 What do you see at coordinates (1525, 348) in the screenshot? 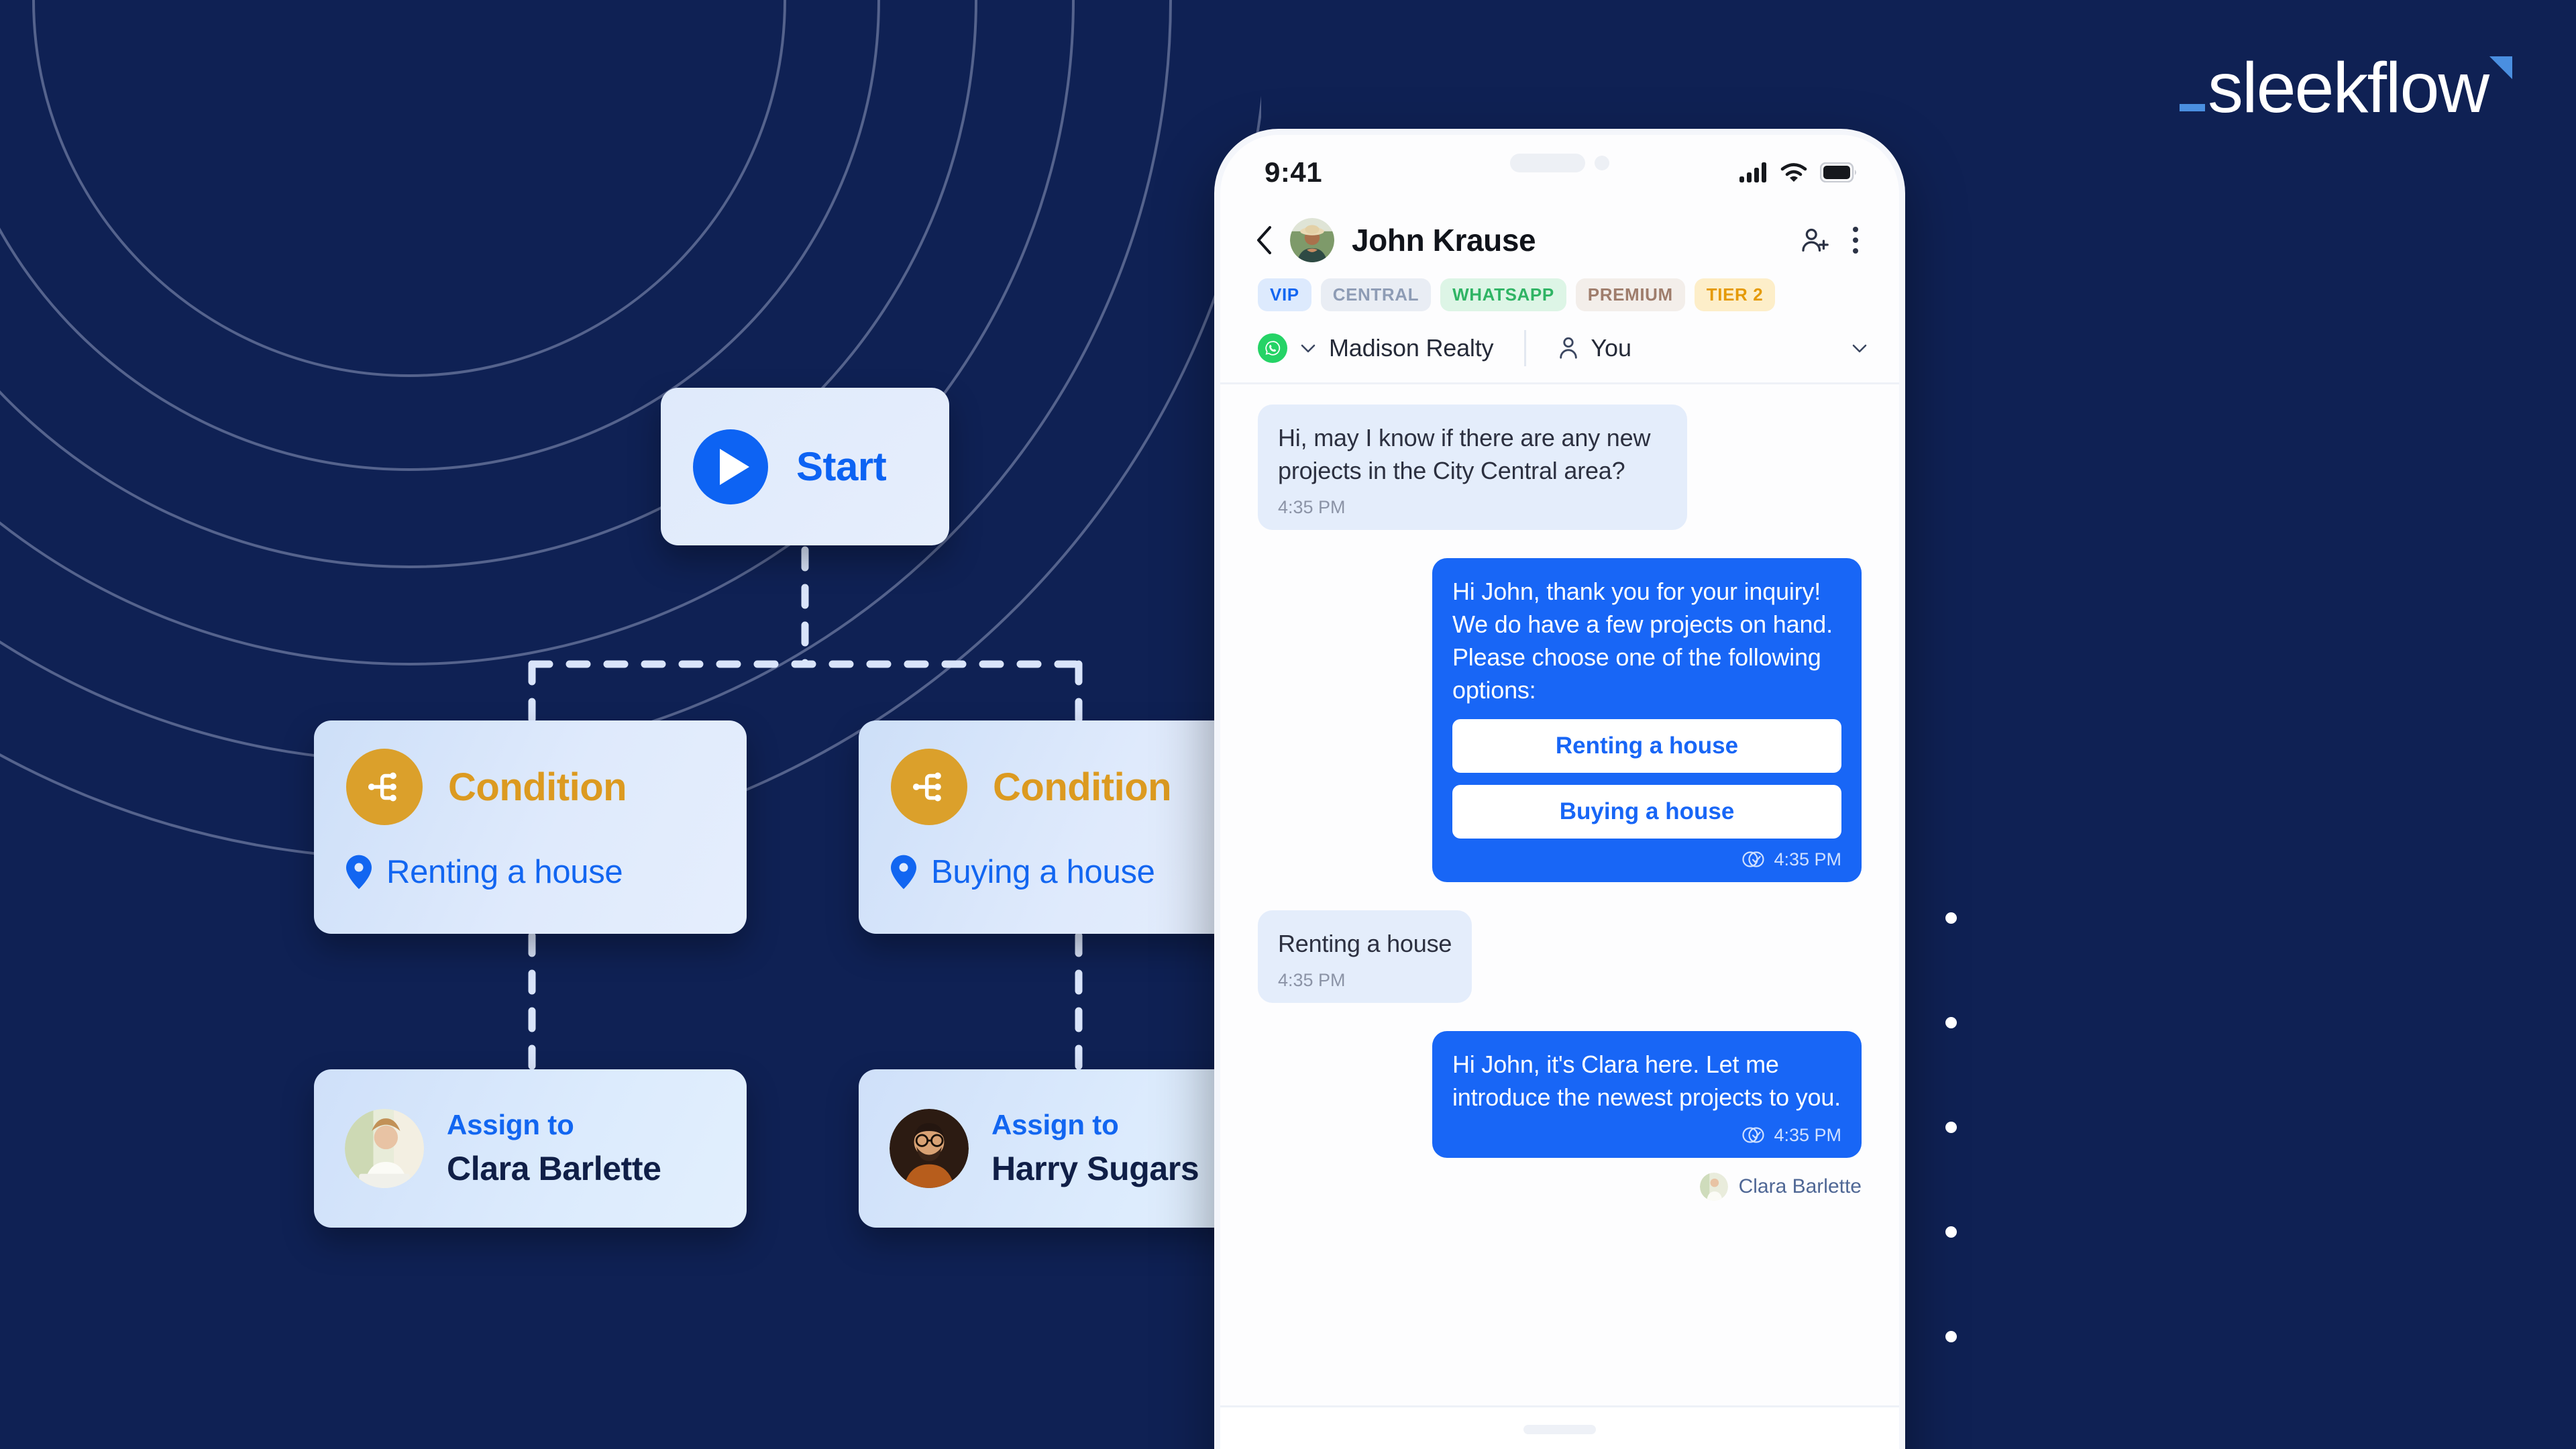
I see `divider` at bounding box center [1525, 348].